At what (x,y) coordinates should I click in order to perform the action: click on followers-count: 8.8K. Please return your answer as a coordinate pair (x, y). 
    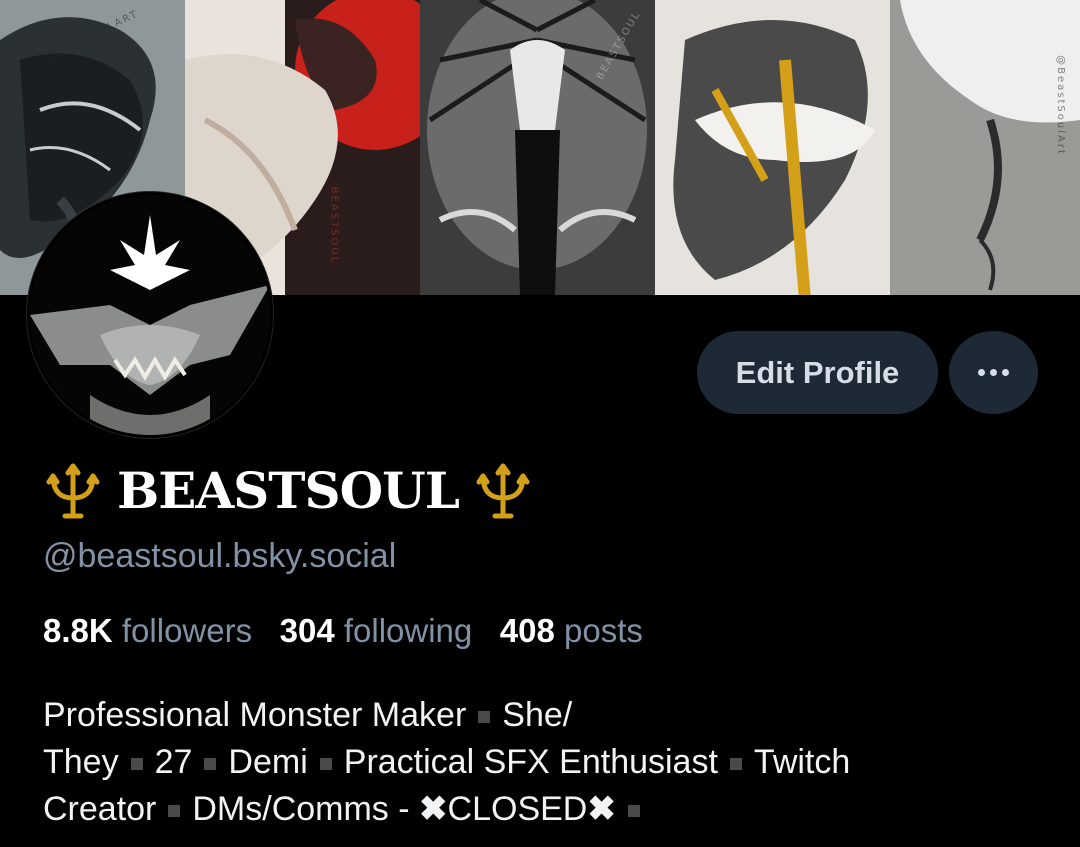
    Looking at the image, I should click on (78, 630).